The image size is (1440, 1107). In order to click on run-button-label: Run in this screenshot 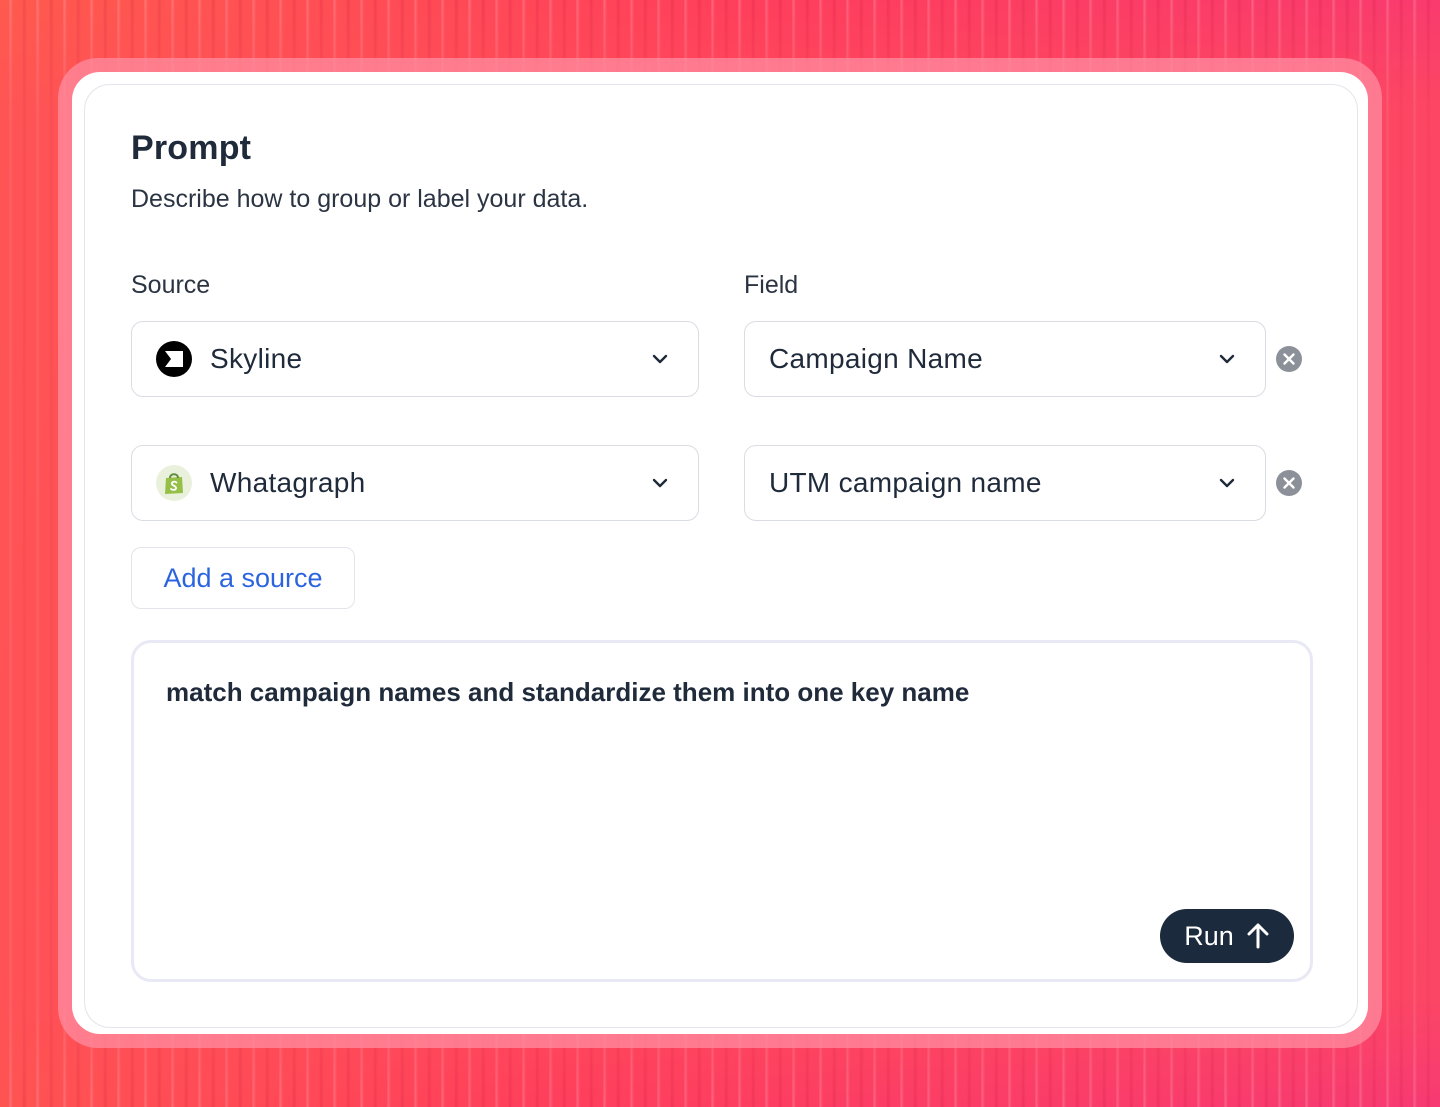, I will do `click(1209, 935)`.